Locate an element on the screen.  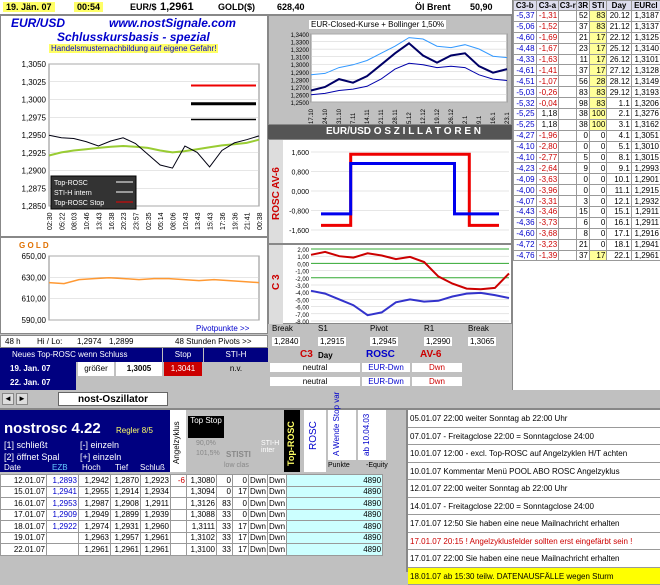
rt-cell: 1,3193 is located at coordinates (645, 92).